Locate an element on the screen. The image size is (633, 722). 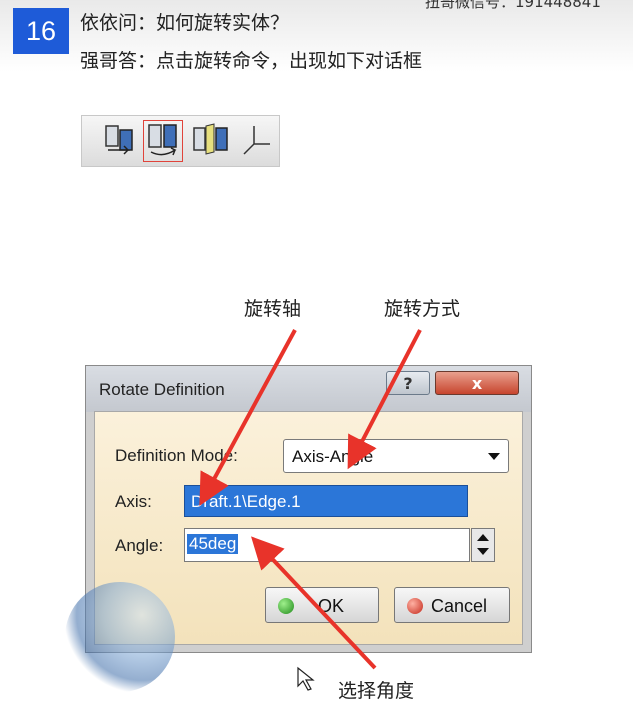
angle-arrow is located at coordinates (314, 603).